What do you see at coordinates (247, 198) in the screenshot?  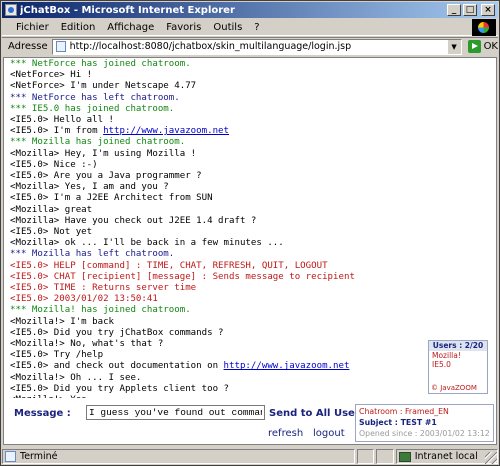 I see `chat-message: <IE5.0> I'm a J2EE Architect from SUN` at bounding box center [247, 198].